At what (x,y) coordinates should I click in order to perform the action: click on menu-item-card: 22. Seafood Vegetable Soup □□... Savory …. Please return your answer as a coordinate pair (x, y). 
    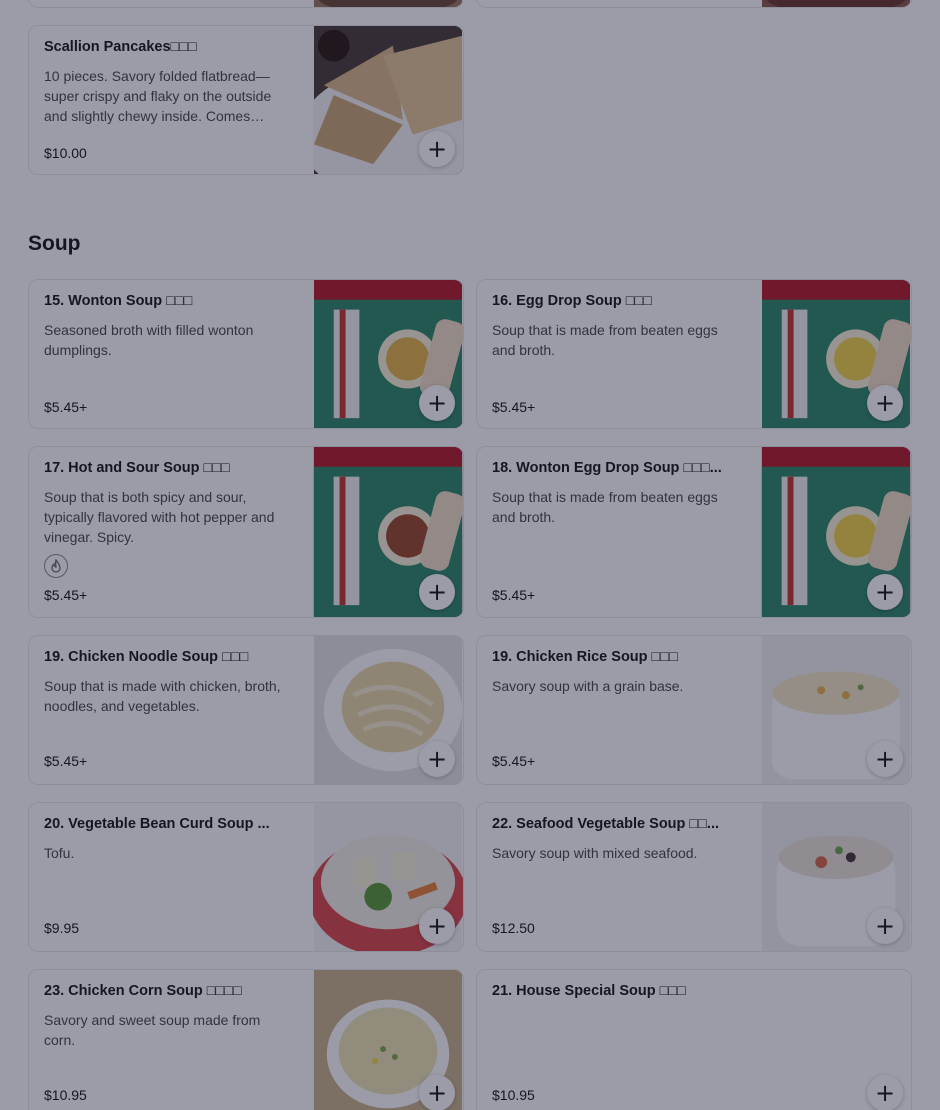
    Looking at the image, I should click on (694, 877).